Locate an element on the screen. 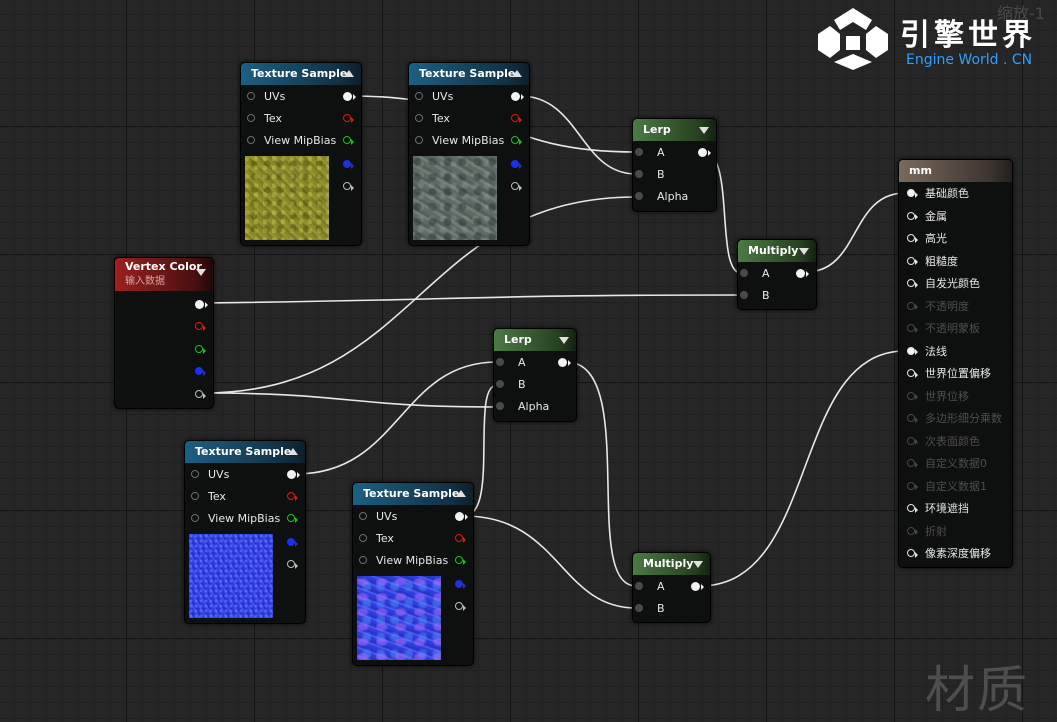  wire-tex2-uvs-to-lerp1-b is located at coordinates (578, 135).